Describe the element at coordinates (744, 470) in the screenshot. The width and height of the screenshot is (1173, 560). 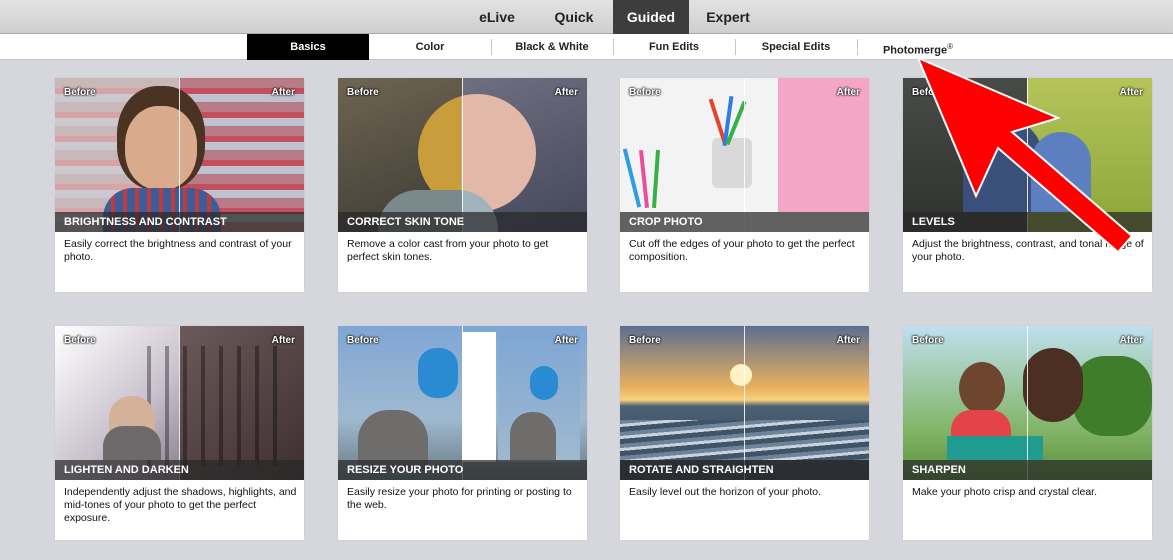
I see `card-title: ROTATE AND STRAIGHTEN` at that location.